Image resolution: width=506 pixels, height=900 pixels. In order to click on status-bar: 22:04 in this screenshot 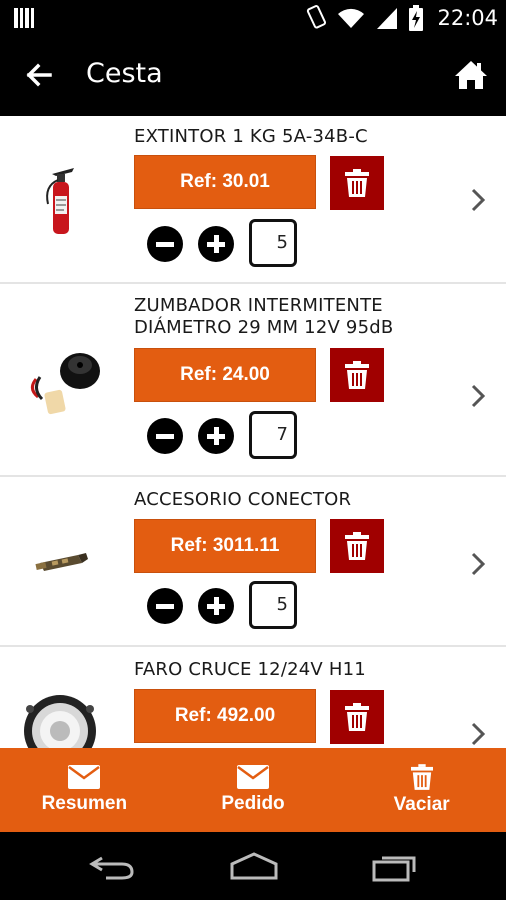, I will do `click(253, 18)`.